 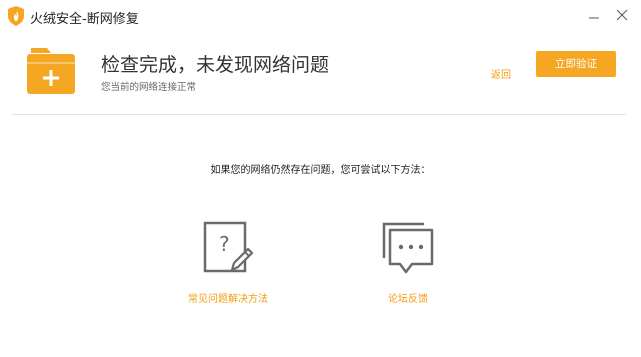 I want to click on faq-document-icon: ?, so click(x=228, y=247).